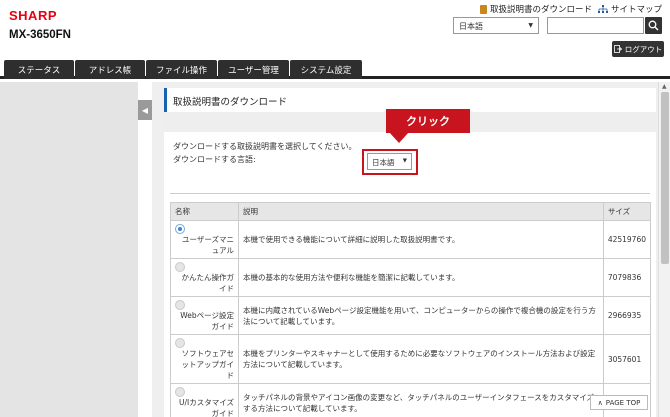  Describe the element at coordinates (204, 211) in the screenshot. I see `column-header-name: 名称` at that location.